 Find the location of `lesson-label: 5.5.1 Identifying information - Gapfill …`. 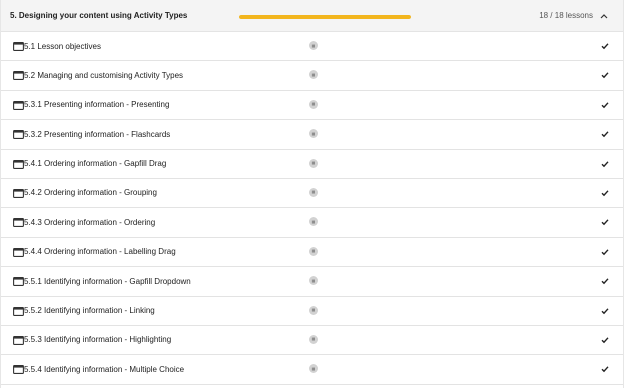

lesson-label: 5.5.1 Identifying information - Gapfill … is located at coordinates (107, 281).